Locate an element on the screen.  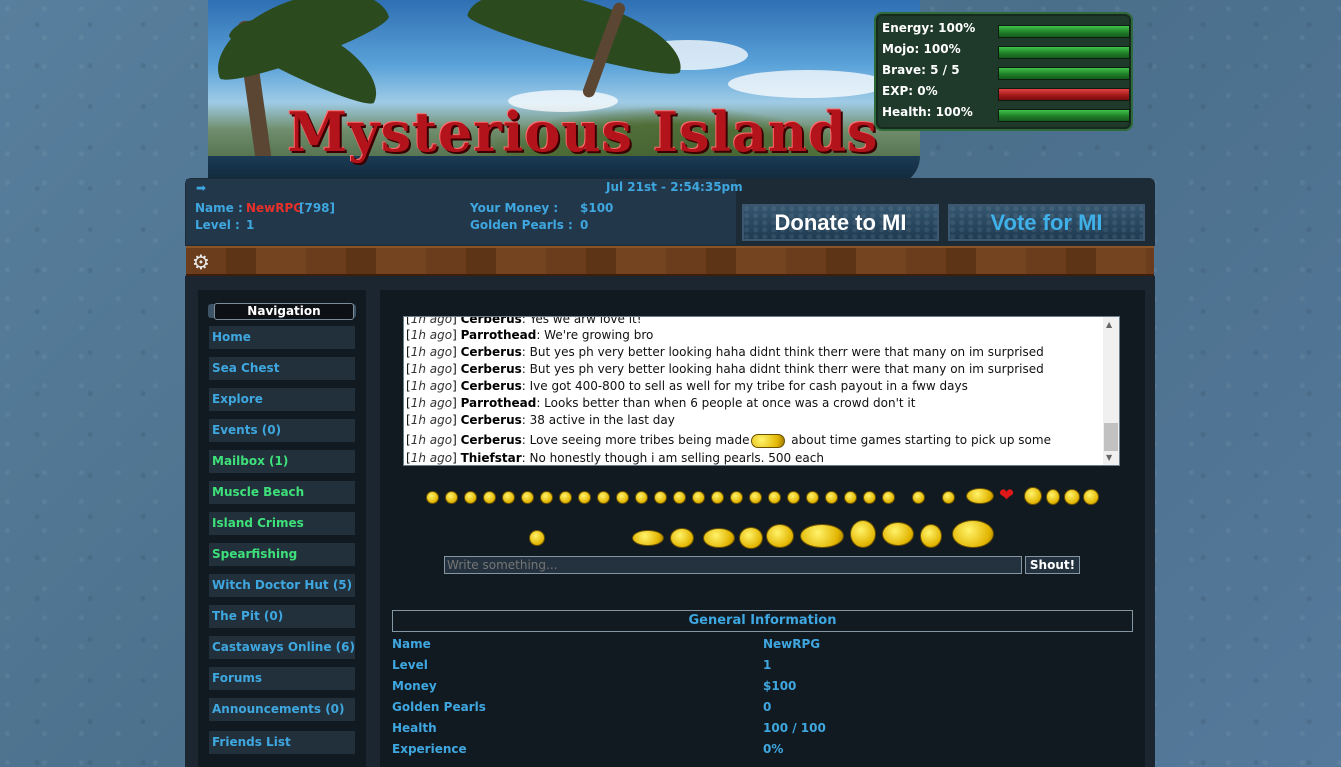
nav-item-witch-doctor-hut-5: Witch Doctor Hut (5) is located at coordinates (282, 585).